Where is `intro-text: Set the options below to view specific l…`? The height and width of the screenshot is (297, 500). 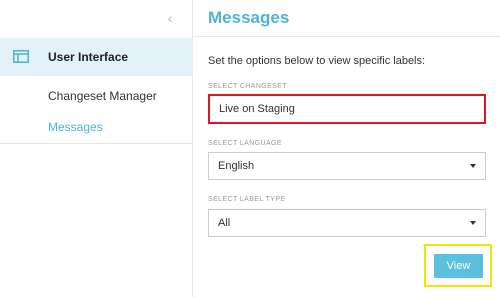
intro-text: Set the options below to view specific l… is located at coordinates (317, 61).